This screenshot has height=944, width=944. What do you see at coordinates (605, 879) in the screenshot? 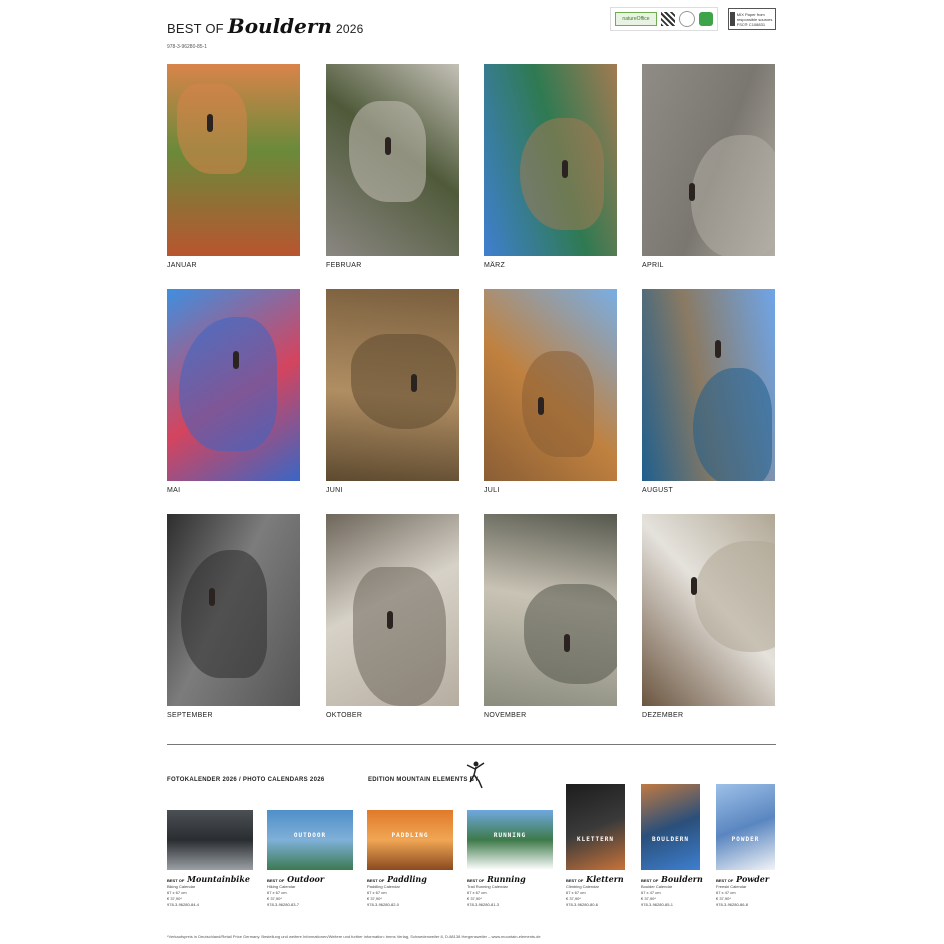
I see `product-title: Klettern` at bounding box center [605, 879].